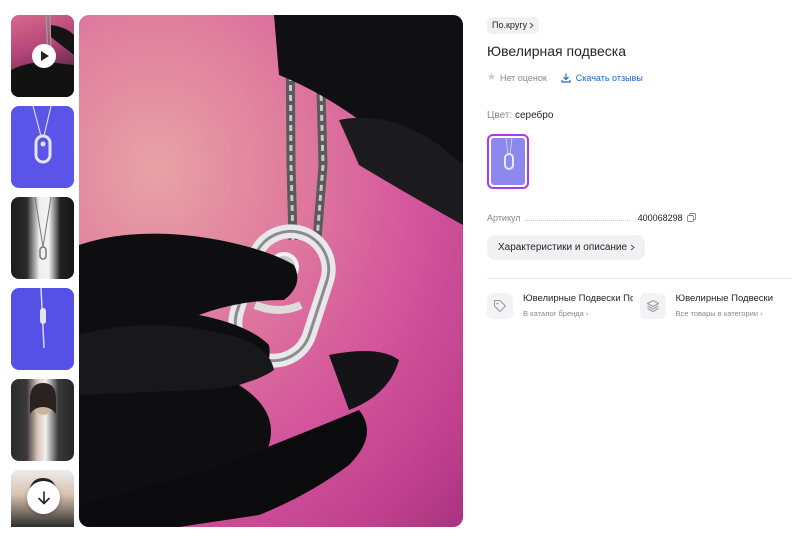 This screenshot has height=553, width=800. Describe the element at coordinates (719, 313) in the screenshot. I see `category-subtitle: Все товары в категории ›` at that location.